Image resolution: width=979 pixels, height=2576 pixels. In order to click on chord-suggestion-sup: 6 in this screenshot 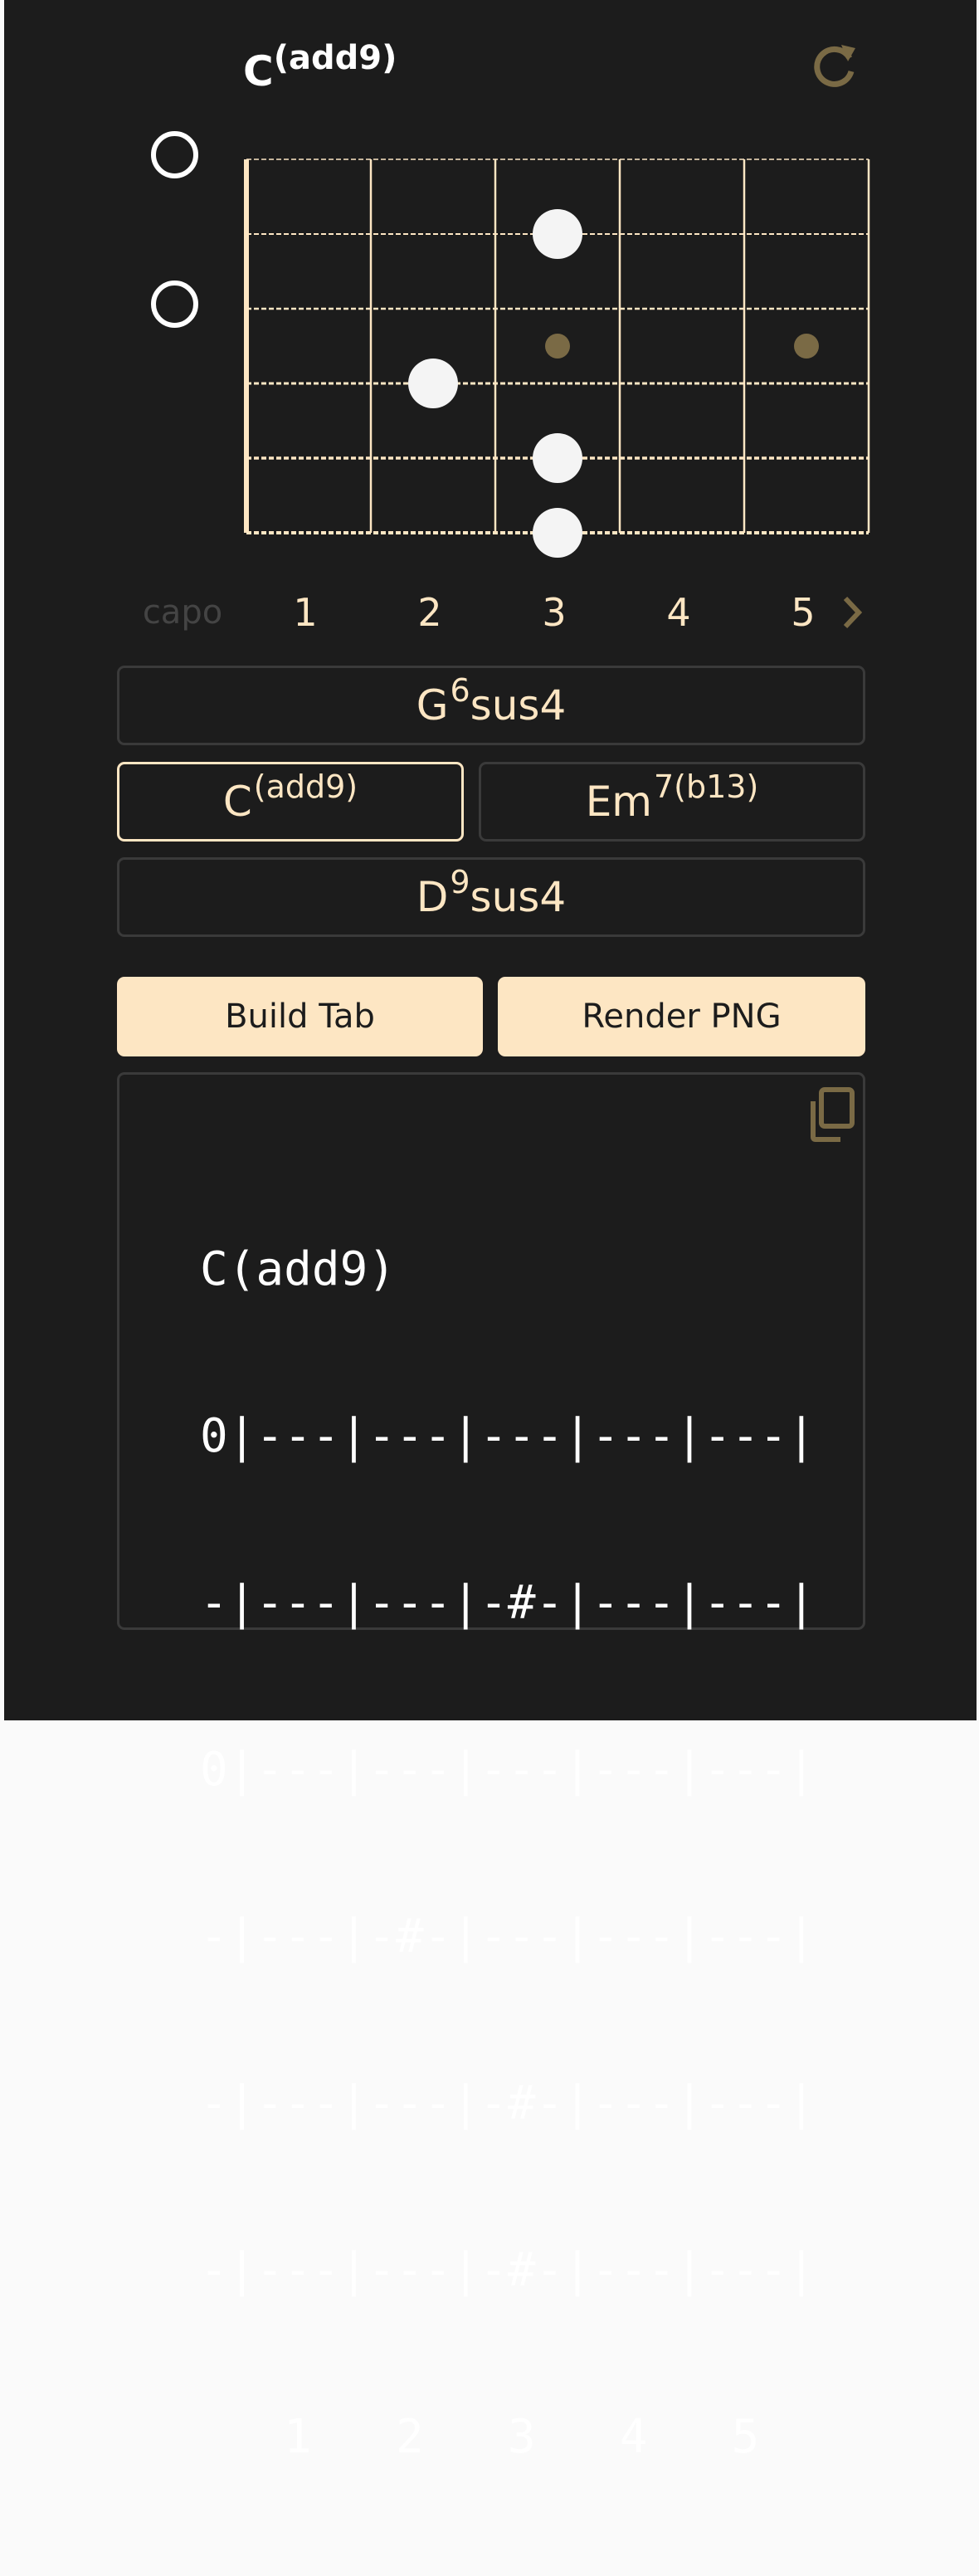, I will do `click(460, 691)`.